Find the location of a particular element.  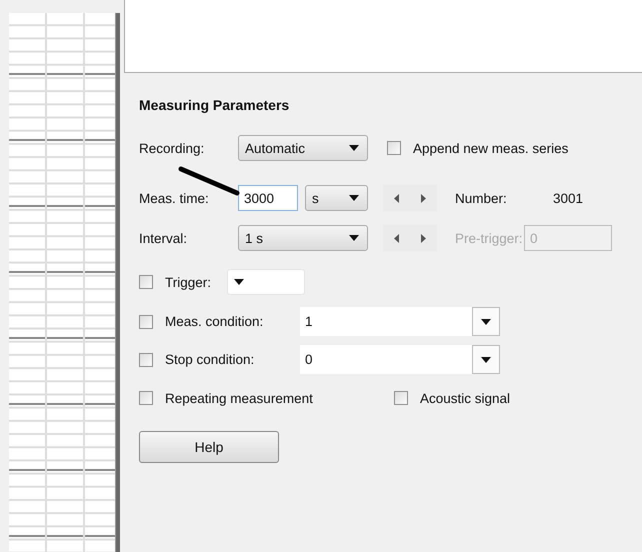

number-value: 3001 is located at coordinates (568, 198).